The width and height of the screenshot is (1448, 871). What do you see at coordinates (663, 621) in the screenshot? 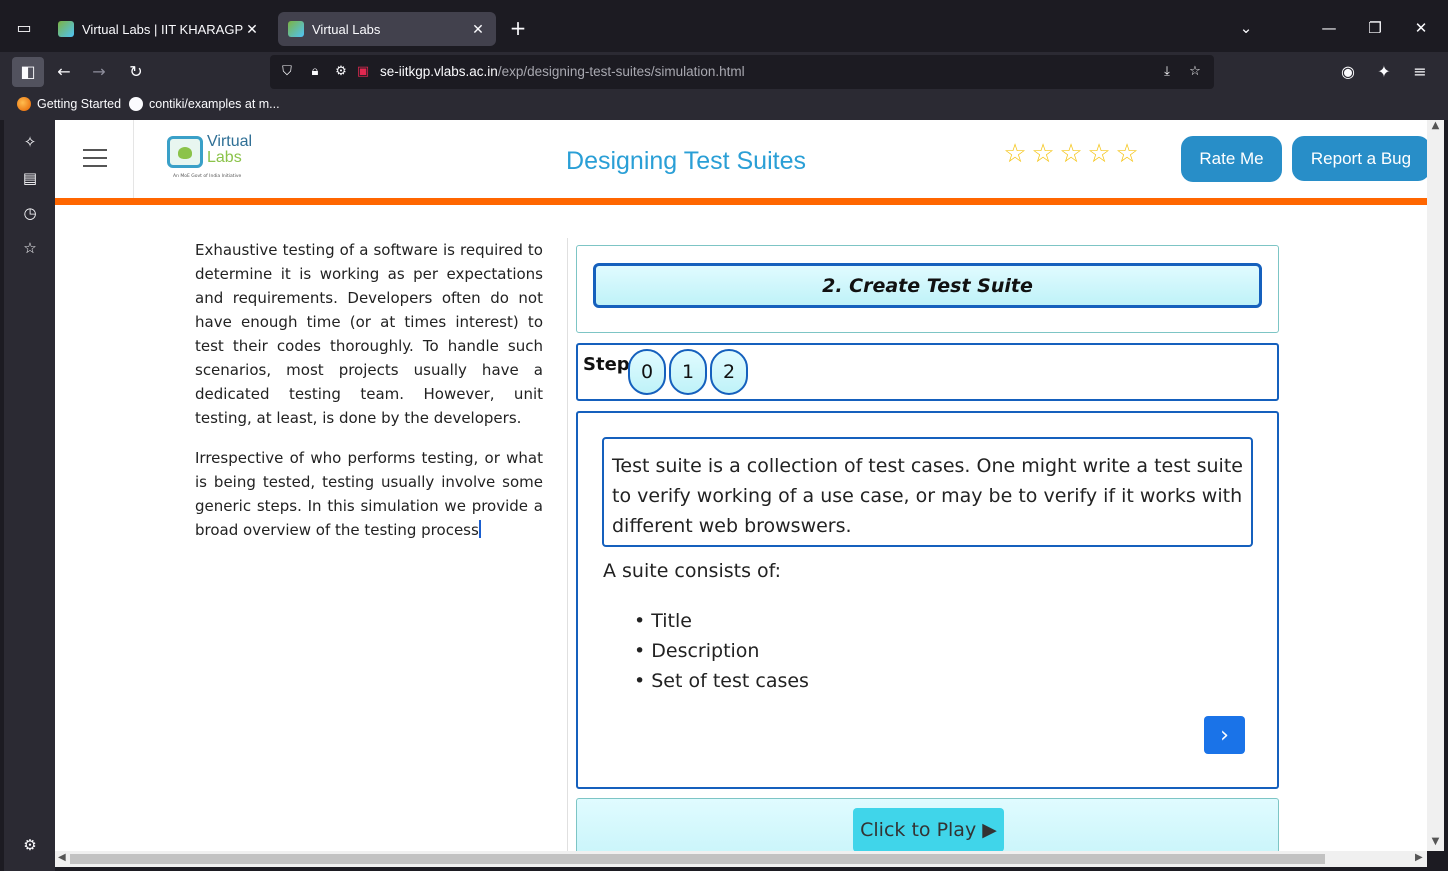
I see `list-item: • Title` at bounding box center [663, 621].